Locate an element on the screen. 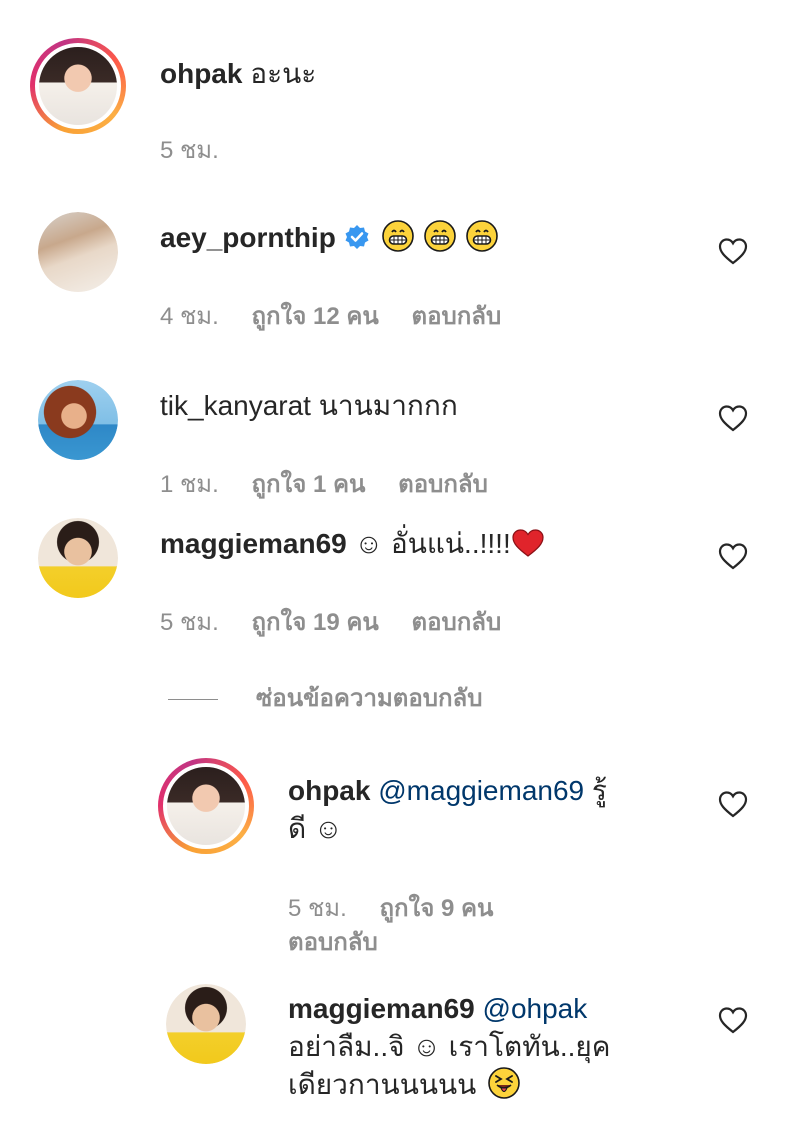 The height and width of the screenshot is (1132, 800). comment-meta: 4 ชม. ถูกใจ 12 คน ตอบกลับ is located at coordinates (343, 315).